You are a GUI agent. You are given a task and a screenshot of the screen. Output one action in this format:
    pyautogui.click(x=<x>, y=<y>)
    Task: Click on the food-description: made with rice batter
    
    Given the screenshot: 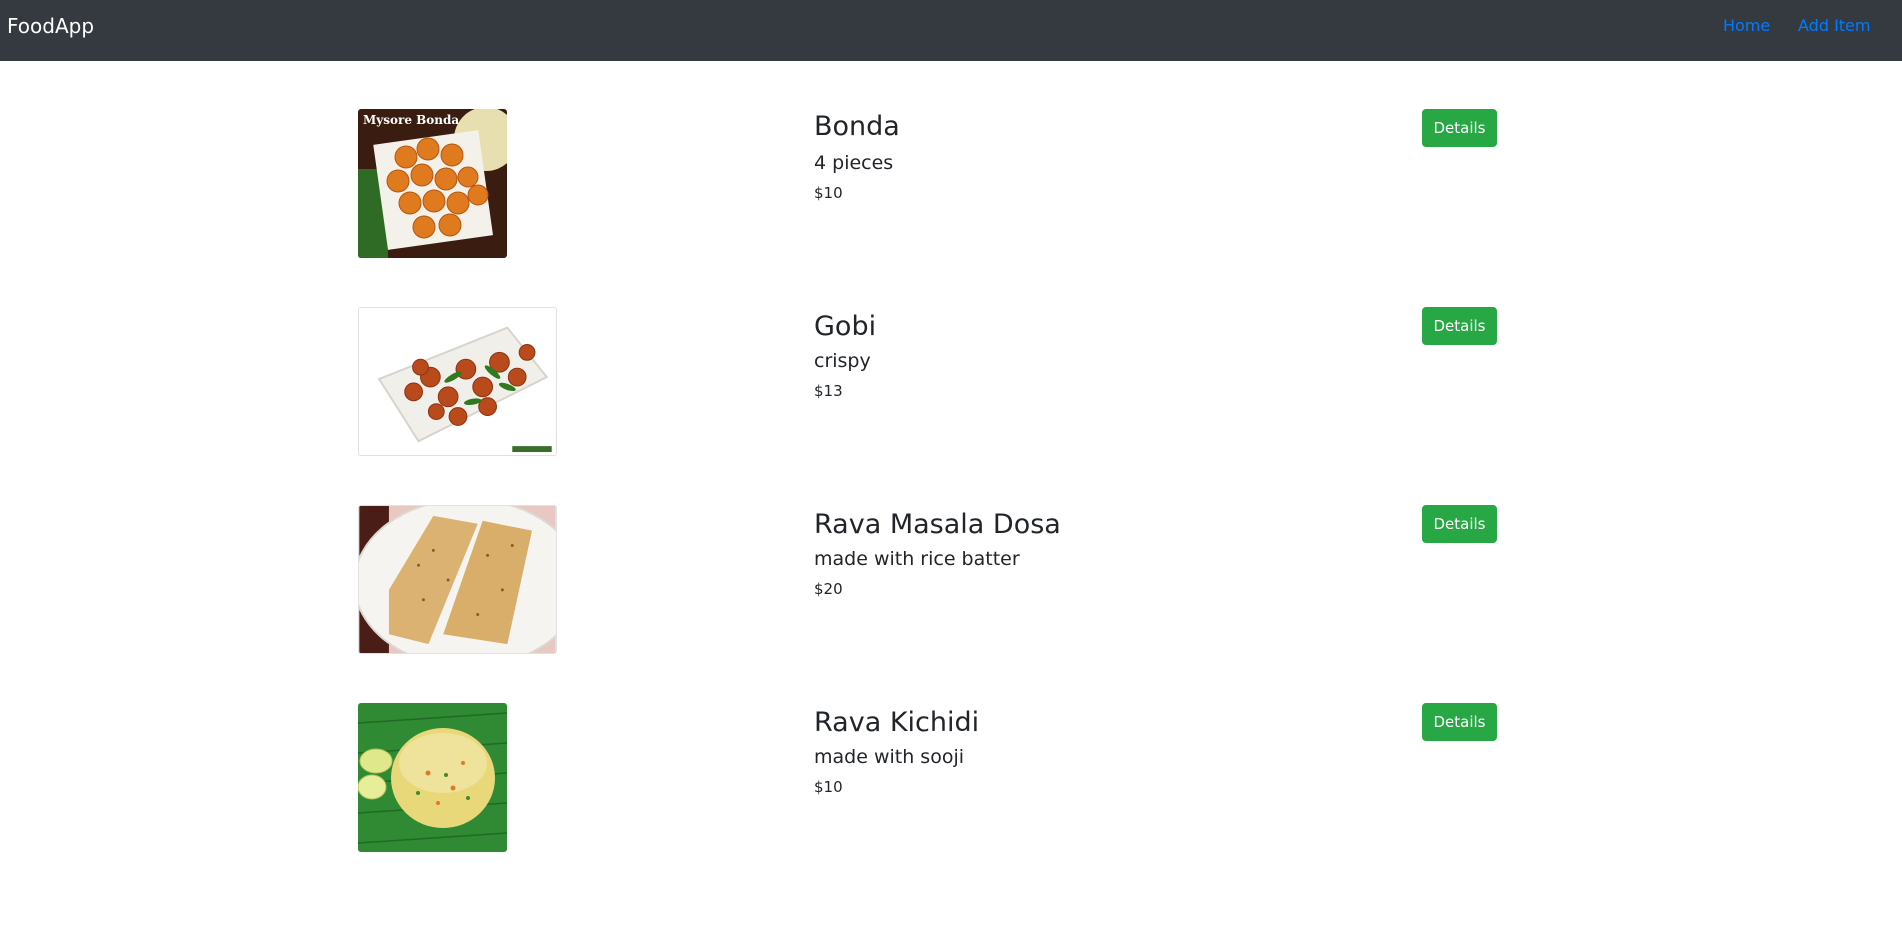 What is the action you would take?
    pyautogui.click(x=917, y=559)
    